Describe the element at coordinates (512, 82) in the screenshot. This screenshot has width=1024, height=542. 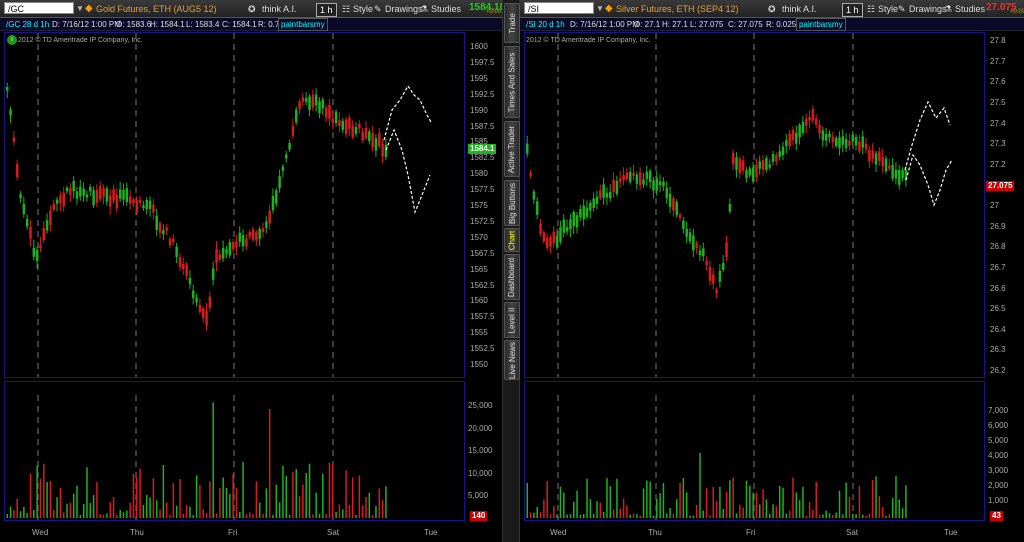
I see `tab-times-and-sales: Times And Sales` at that location.